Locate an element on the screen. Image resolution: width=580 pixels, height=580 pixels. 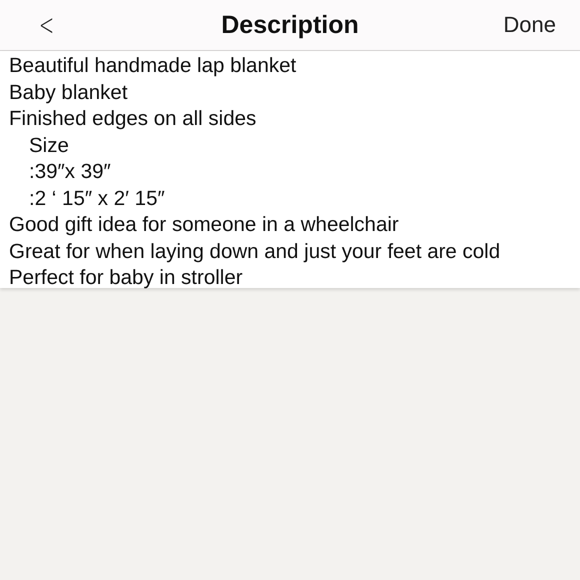
description-line: Perfect for baby in stroller is located at coordinates (126, 278).